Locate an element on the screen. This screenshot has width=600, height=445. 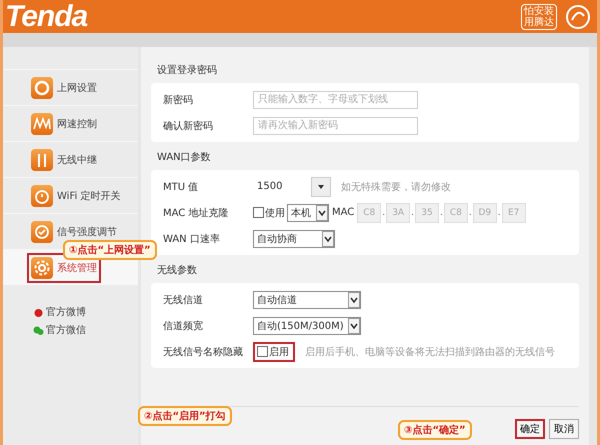
slogan-badge: 怕安装 用腾达 is located at coordinates (539, 17).